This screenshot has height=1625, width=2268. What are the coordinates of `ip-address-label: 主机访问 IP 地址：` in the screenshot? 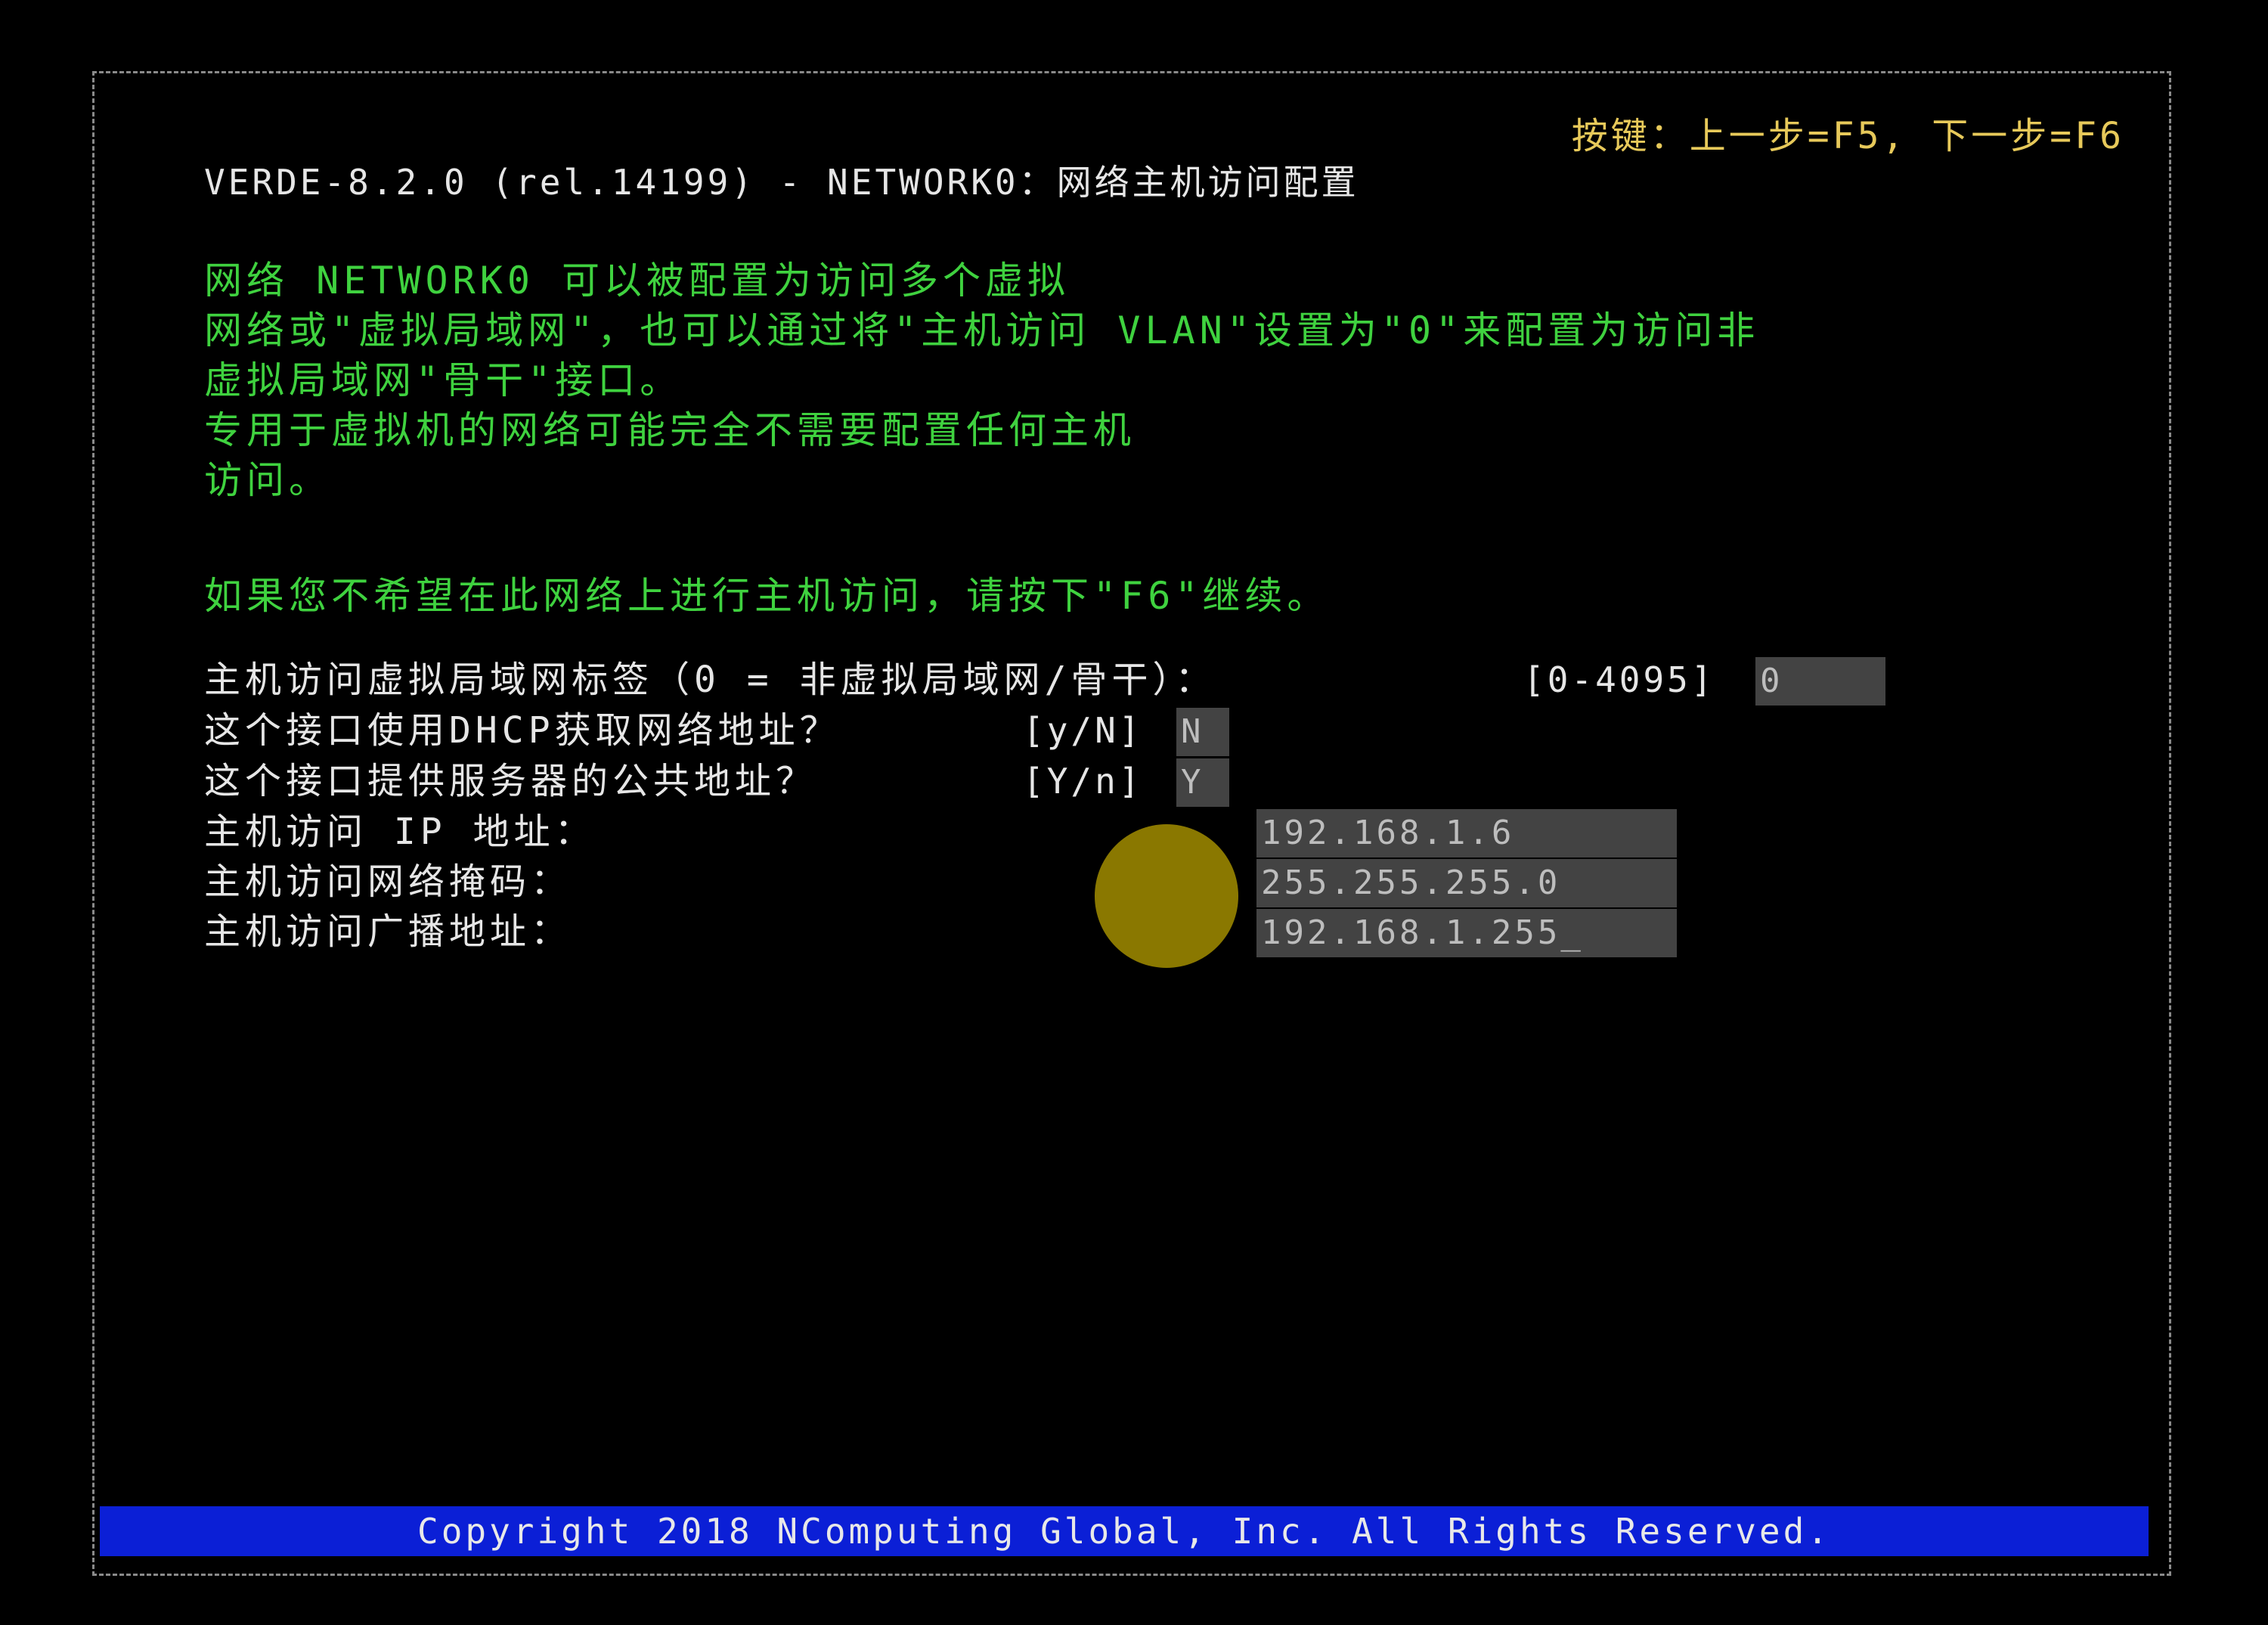 It's located at (400, 832).